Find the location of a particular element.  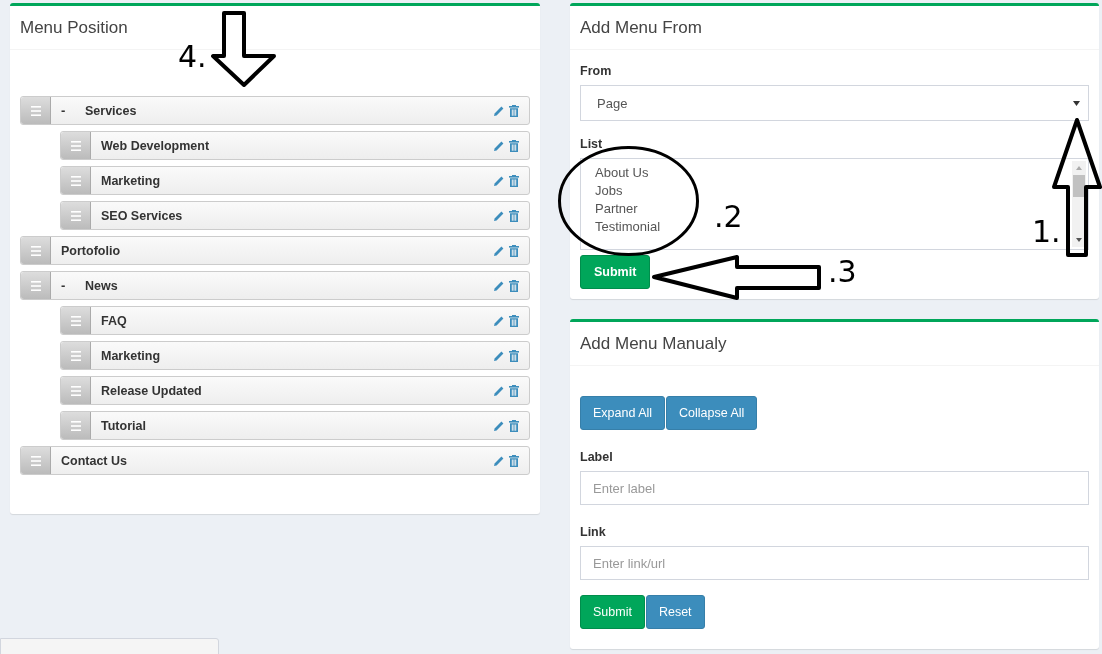

field-label: Label is located at coordinates (597, 457).